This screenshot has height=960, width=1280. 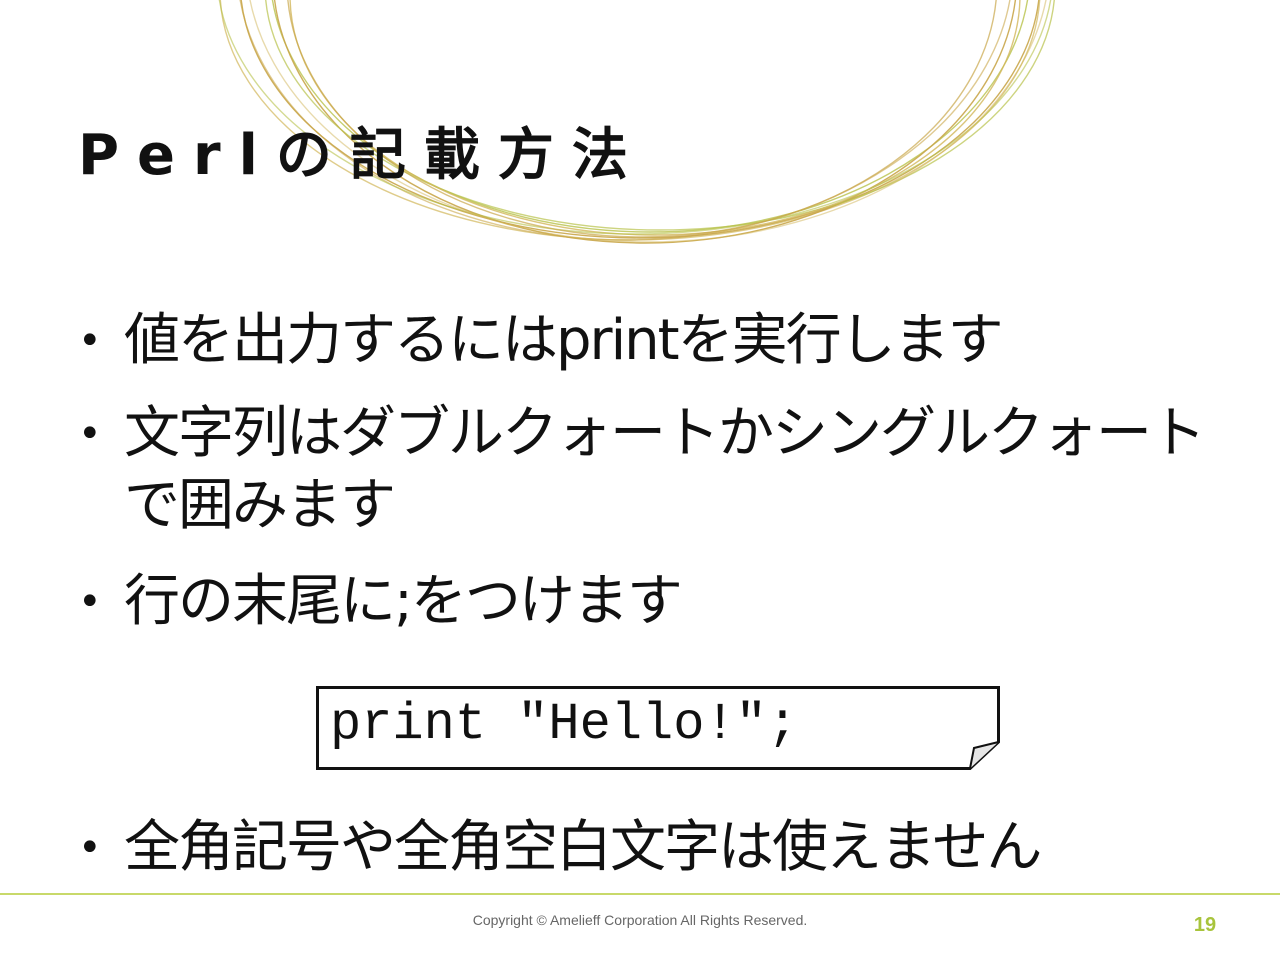 I want to click on page-number: 19, so click(x=1205, y=925).